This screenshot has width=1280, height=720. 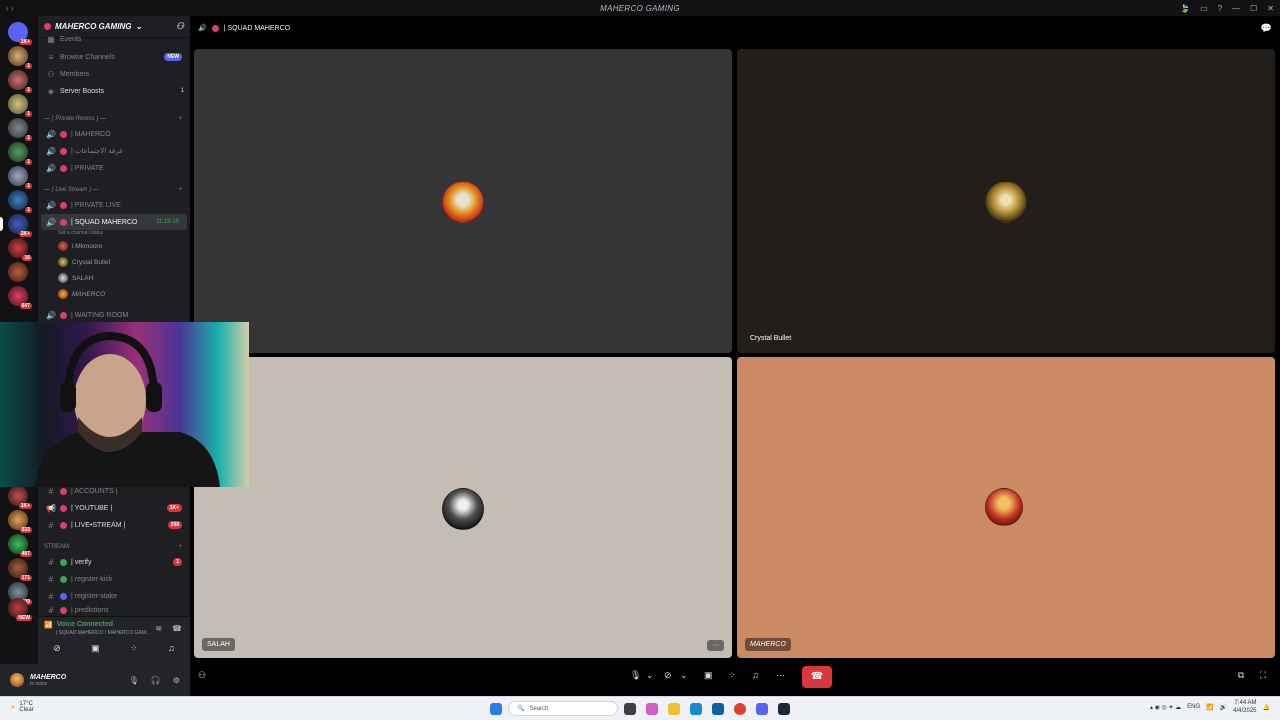 What do you see at coordinates (80, 233) in the screenshot?
I see `set-channel-status: Set a channel status` at bounding box center [80, 233].